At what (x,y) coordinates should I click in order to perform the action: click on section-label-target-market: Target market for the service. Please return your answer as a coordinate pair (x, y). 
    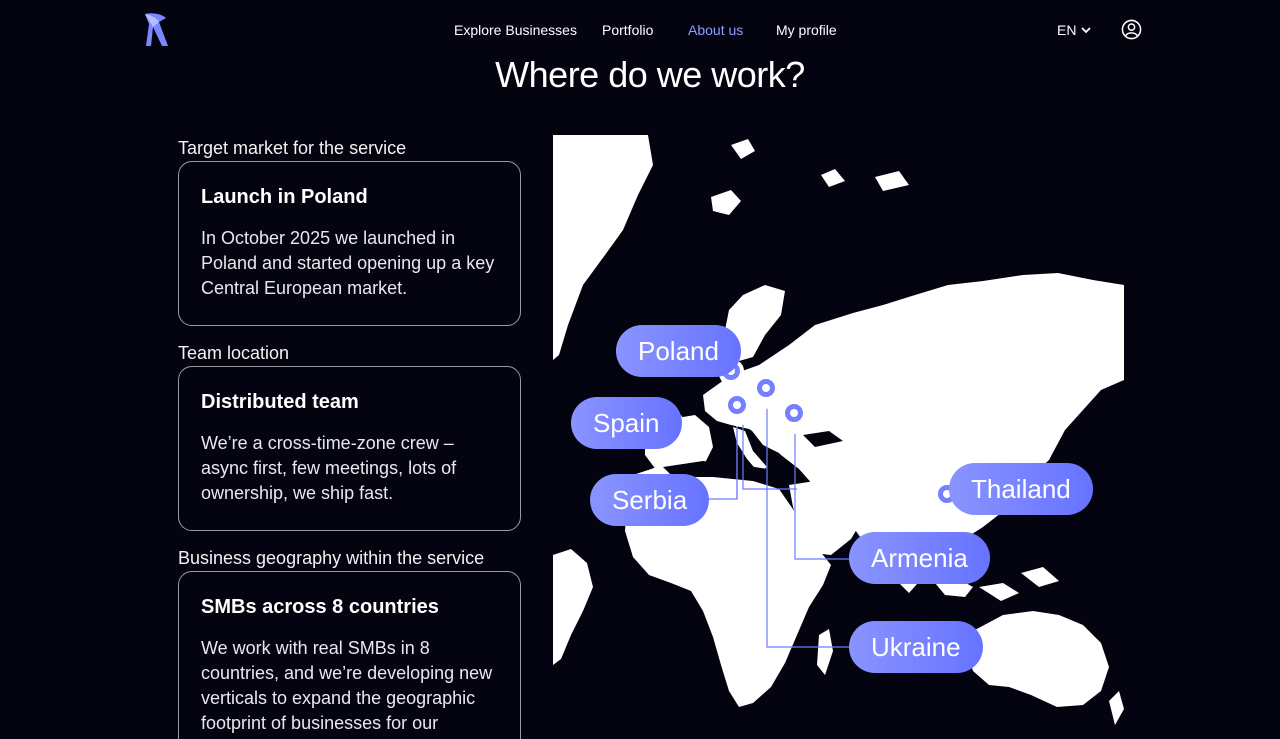
    Looking at the image, I should click on (292, 148).